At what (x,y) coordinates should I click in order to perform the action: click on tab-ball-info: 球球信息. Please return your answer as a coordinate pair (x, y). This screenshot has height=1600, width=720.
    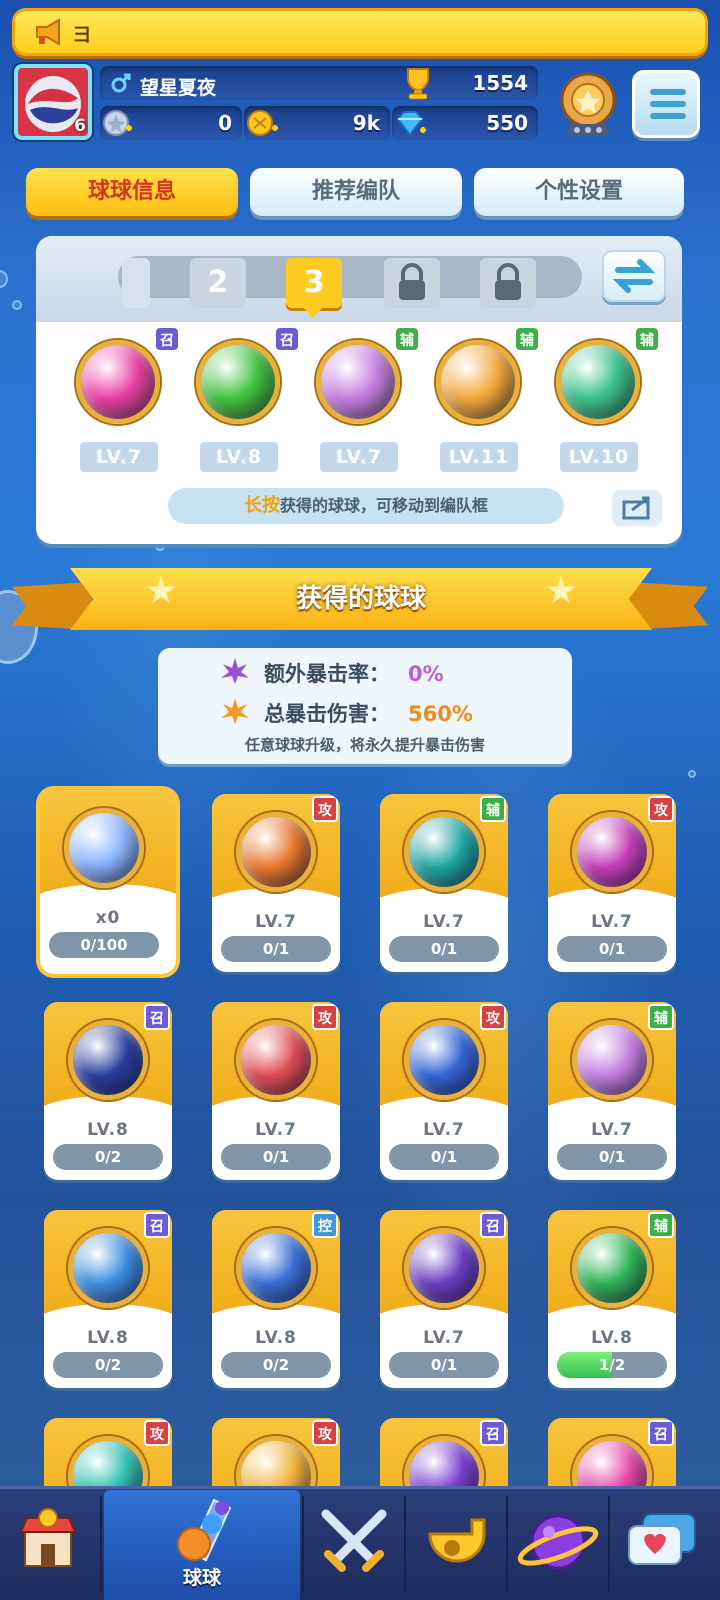
    Looking at the image, I should click on (132, 192).